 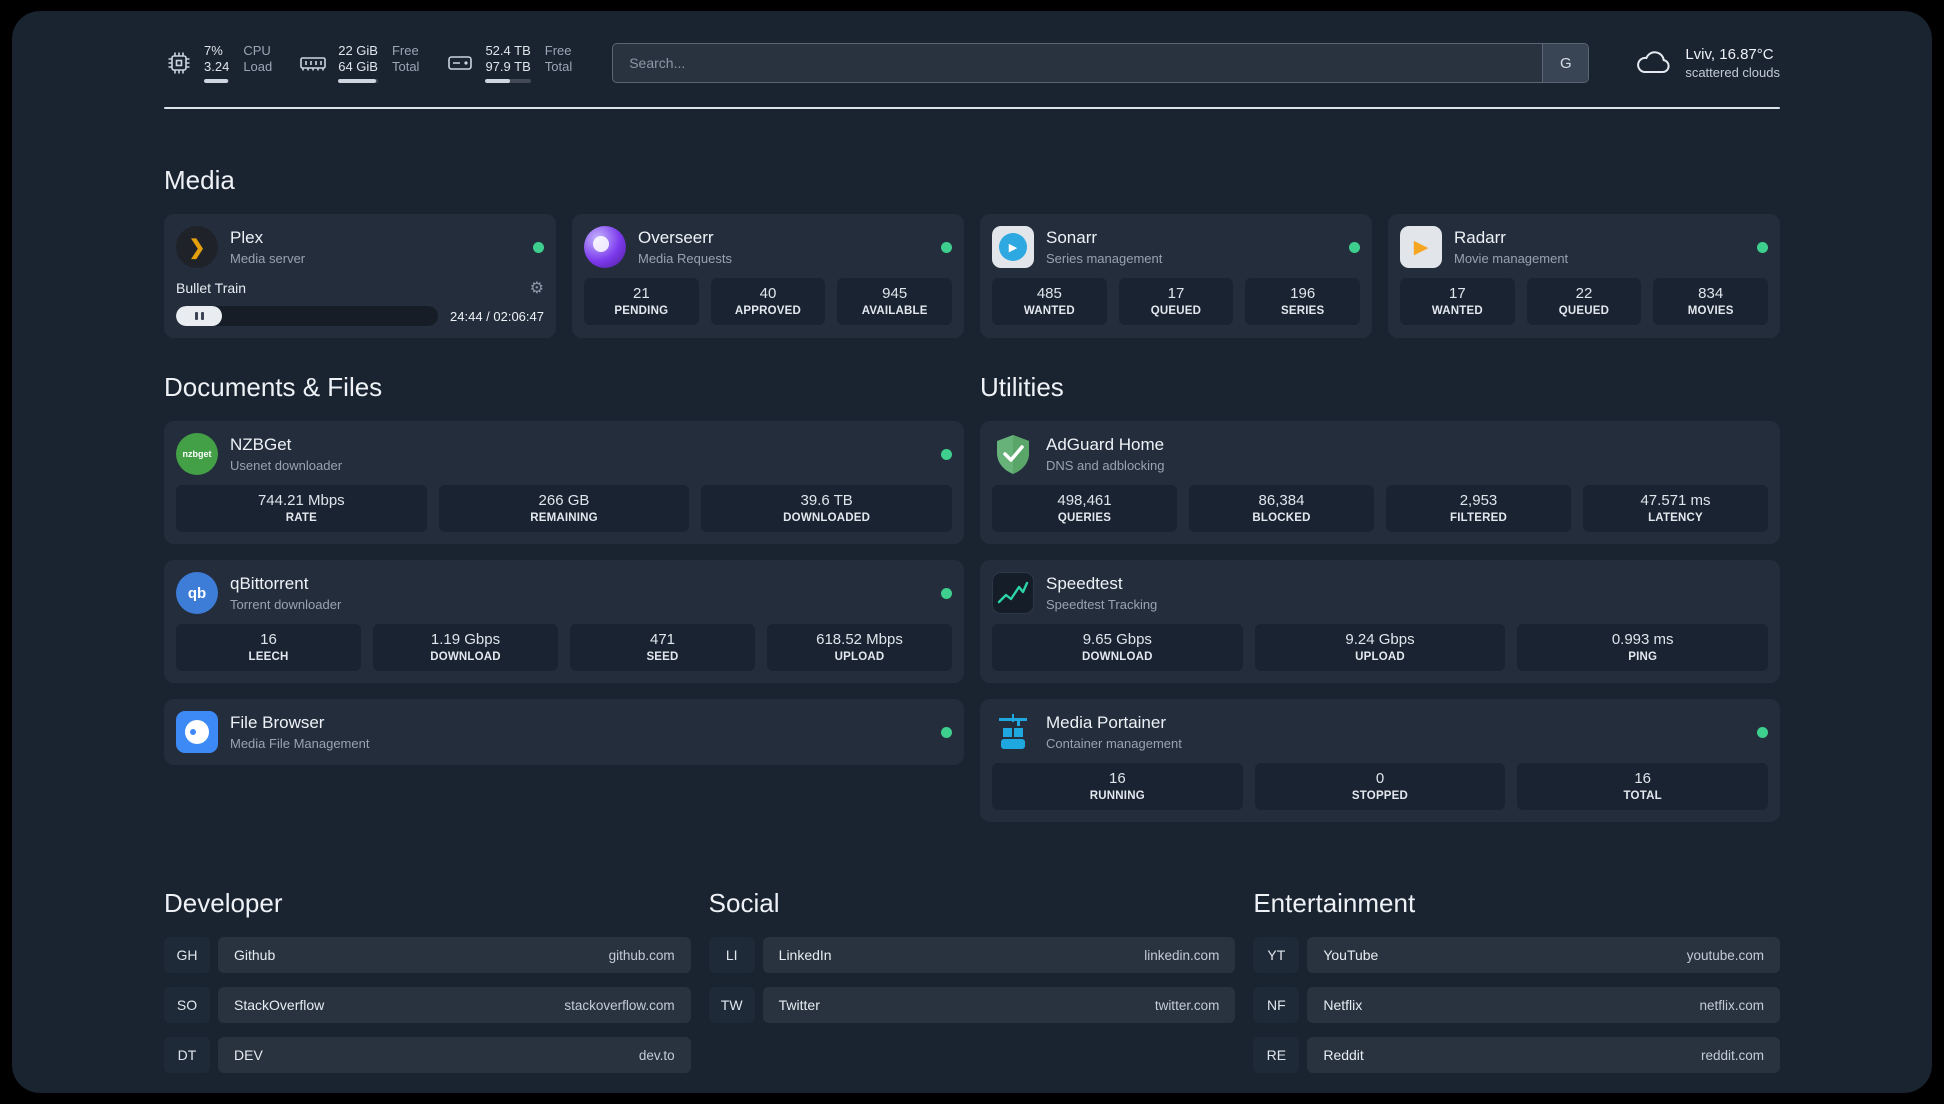 I want to click on card-header: Speedtest Speedtest Tracking, so click(x=1380, y=593).